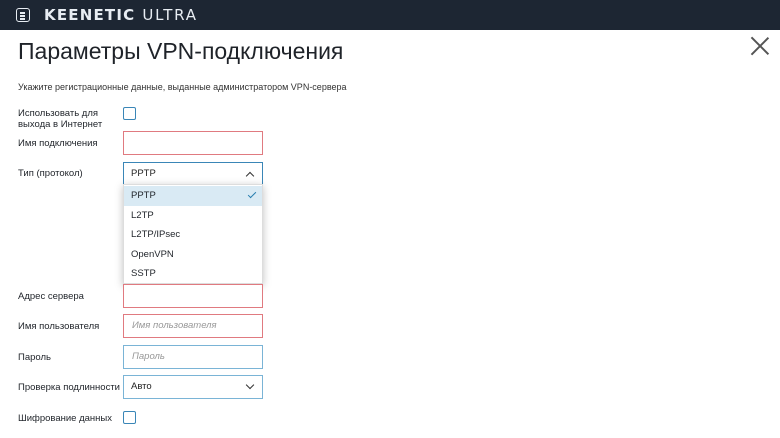 Image resolution: width=780 pixels, height=438 pixels. What do you see at coordinates (170, 15) in the screenshot?
I see `brand-model: ULTRA` at bounding box center [170, 15].